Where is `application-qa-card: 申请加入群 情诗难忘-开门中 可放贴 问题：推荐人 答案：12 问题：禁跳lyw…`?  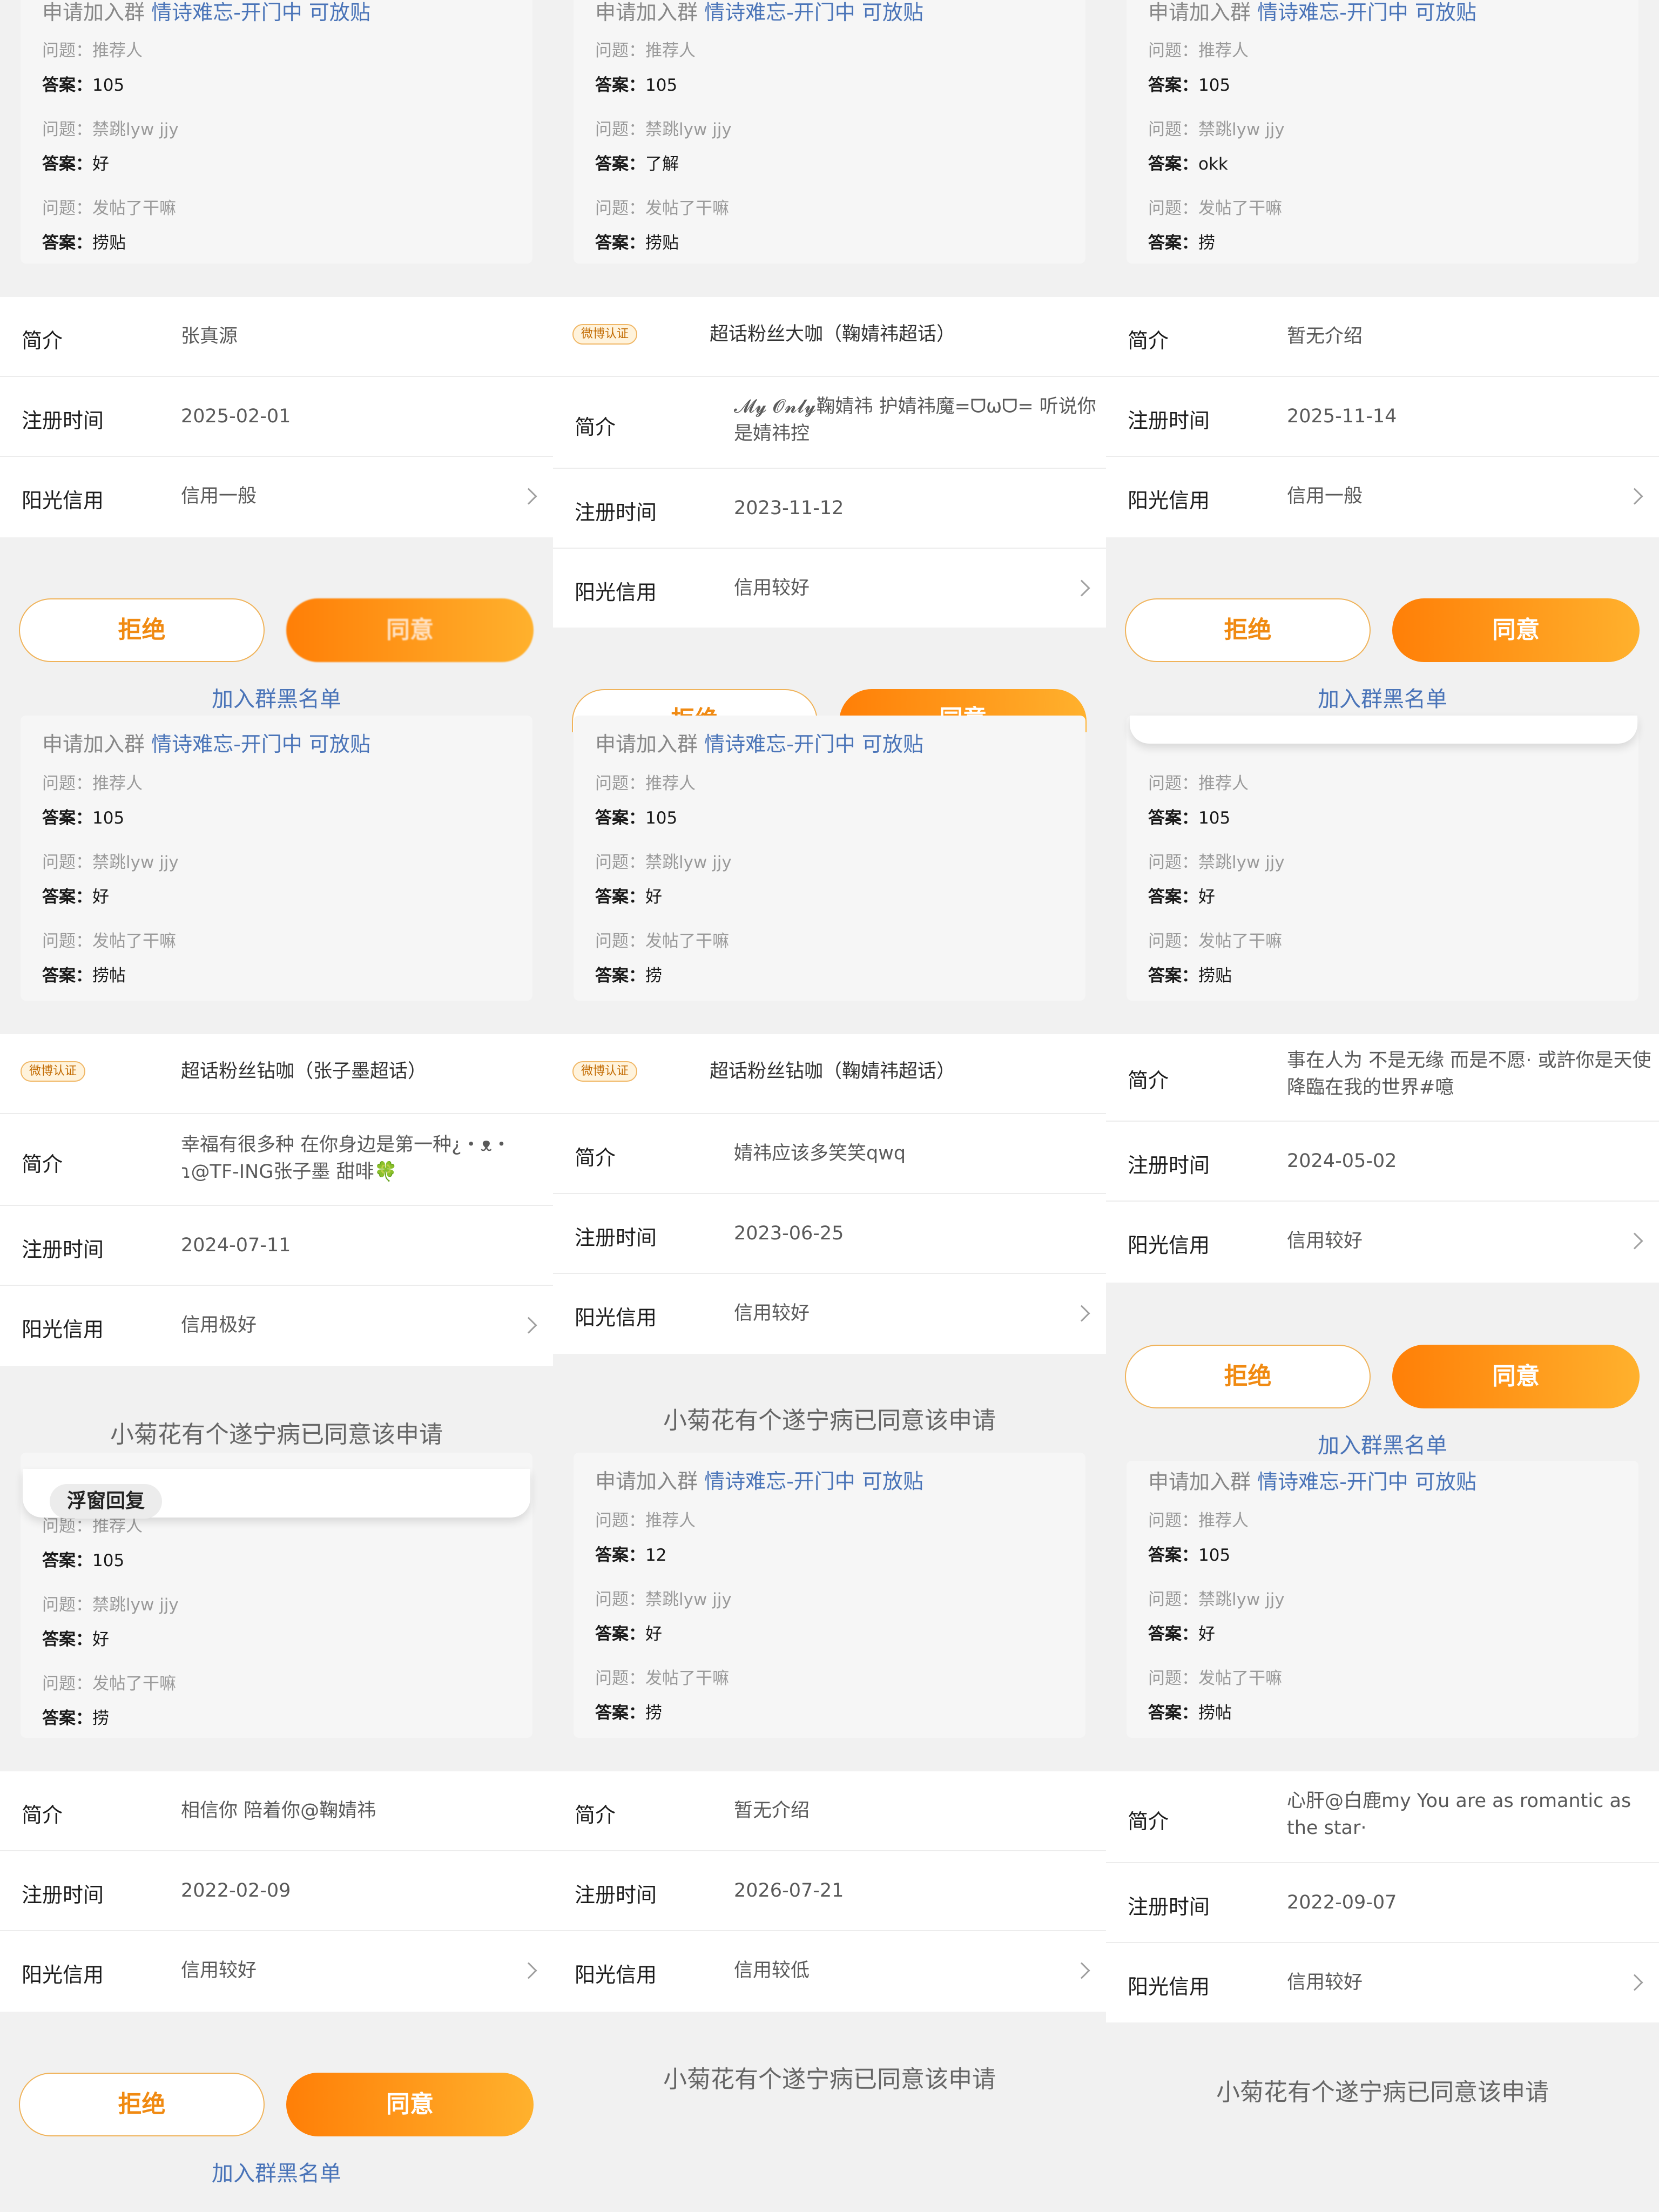
application-qa-card: 申请加入群 情诗难忘-开门中 可放贴 问题：推荐人 答案：12 问题：禁跳lyw… is located at coordinates (829, 1595).